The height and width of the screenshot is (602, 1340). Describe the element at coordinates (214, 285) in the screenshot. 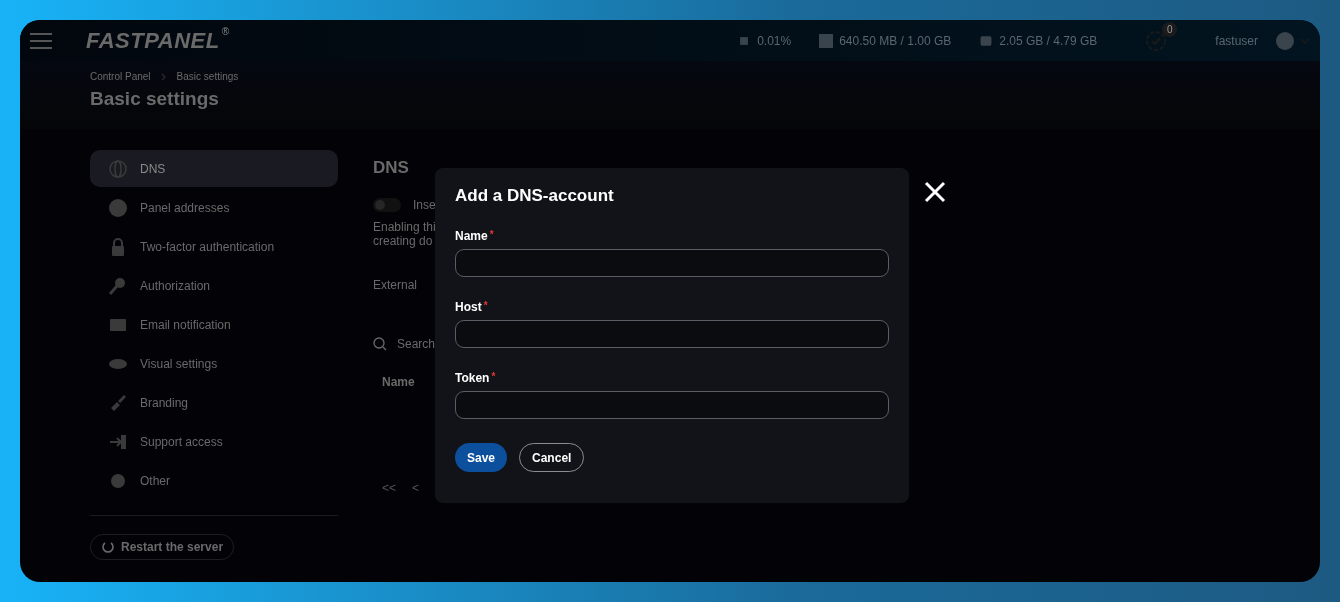

I see `sidebar-item: Authorization` at that location.